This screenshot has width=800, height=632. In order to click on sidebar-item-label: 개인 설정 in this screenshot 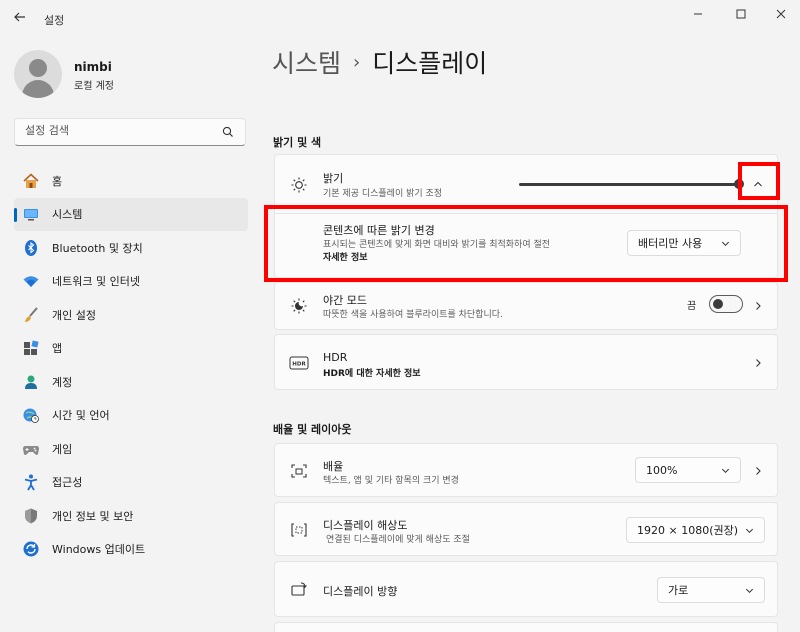, I will do `click(74, 315)`.